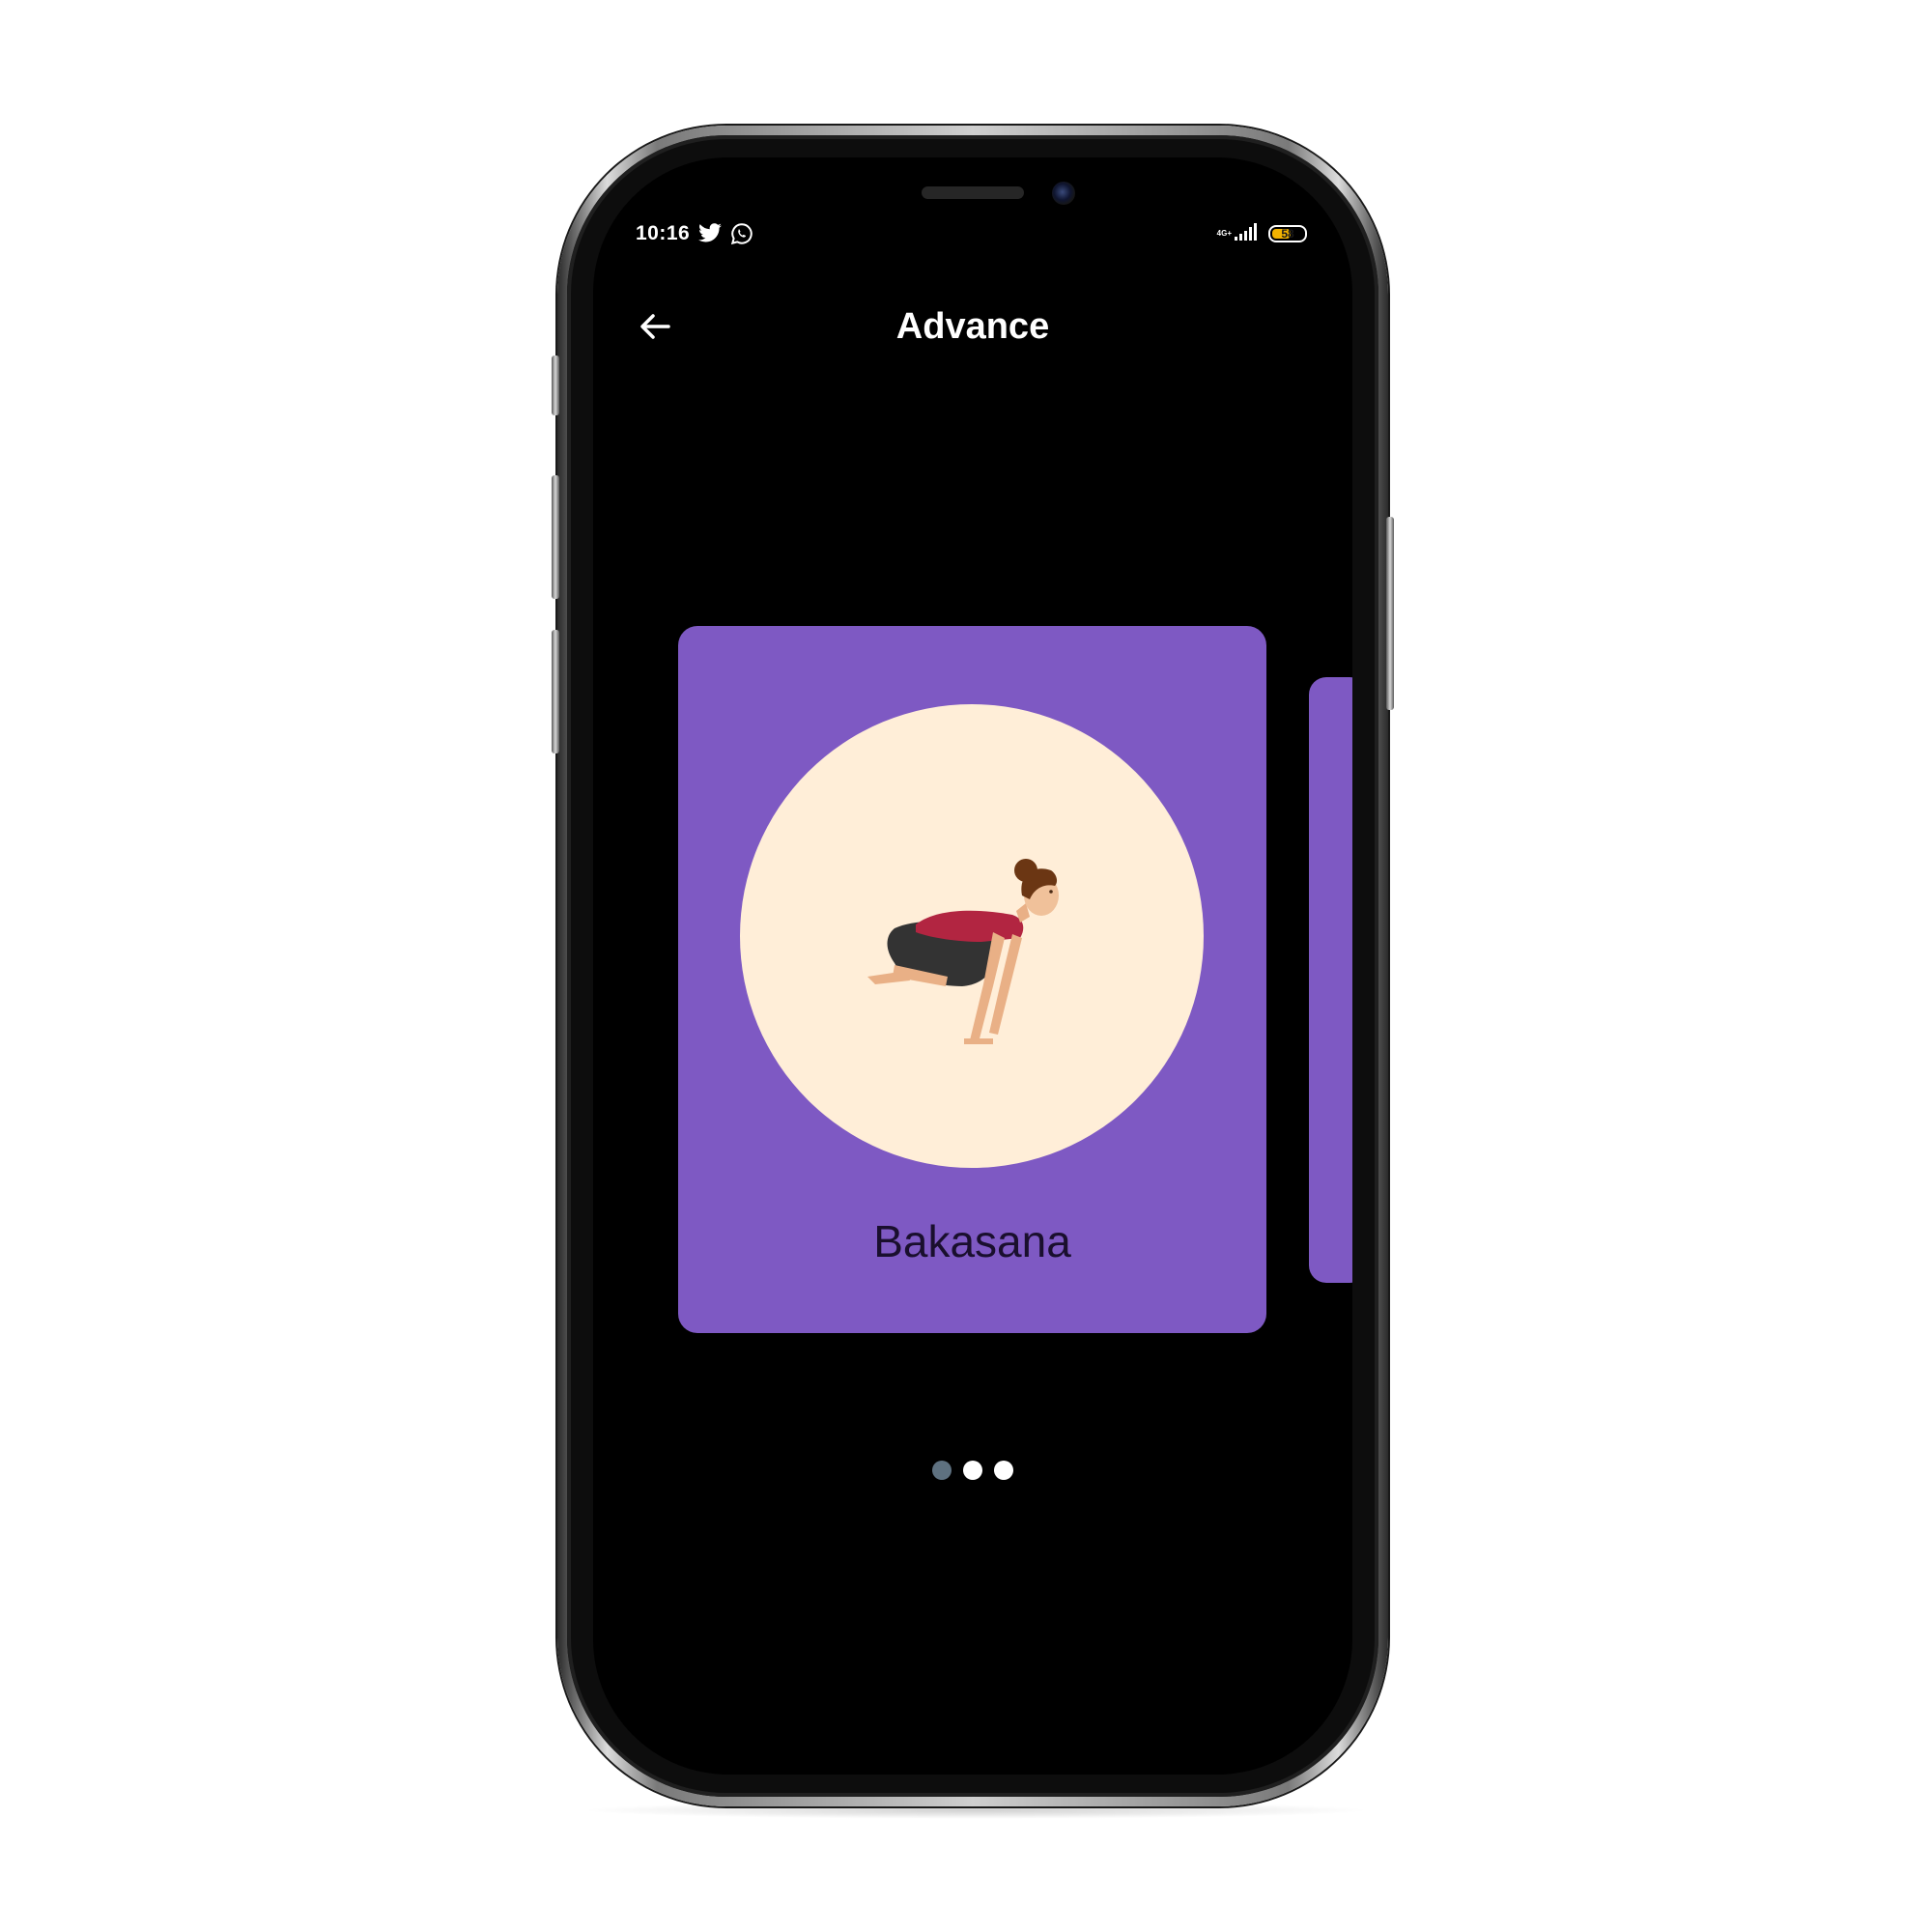 This screenshot has width=1932, height=1932. I want to click on page-title: Advance, so click(972, 326).